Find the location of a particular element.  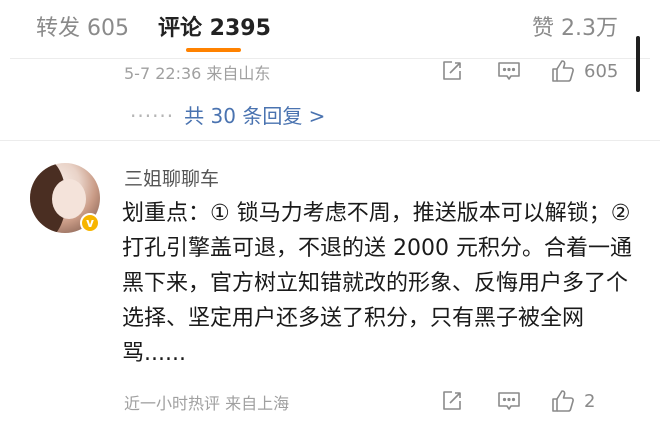

active-tab-indicator is located at coordinates (213, 50).